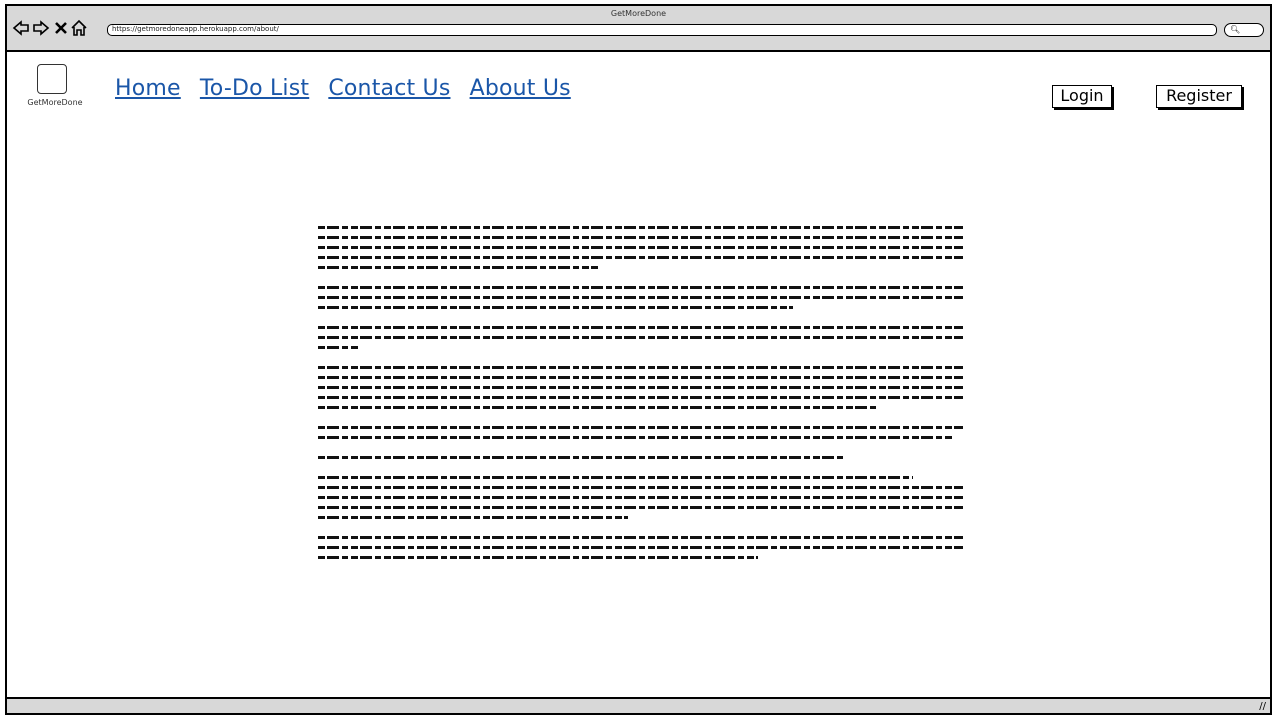  I want to click on forward-arrow-icon, so click(41, 28).